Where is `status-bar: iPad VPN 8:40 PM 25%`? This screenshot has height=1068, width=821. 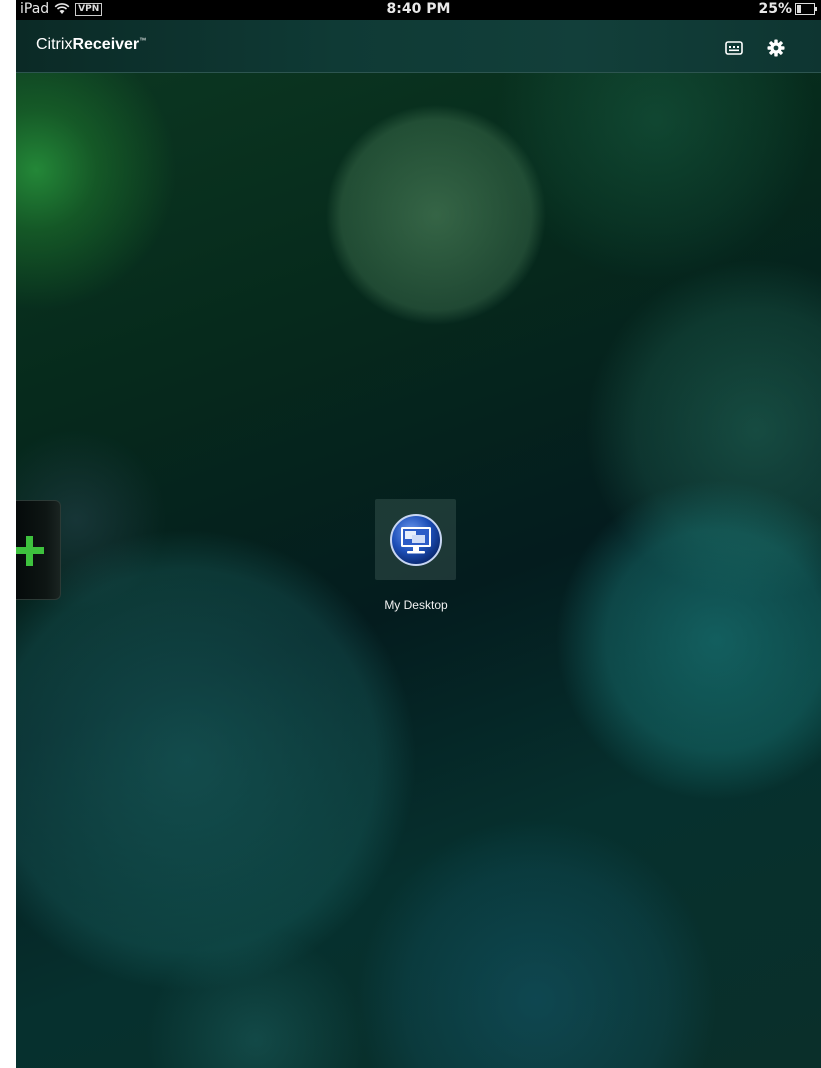 status-bar: iPad VPN 8:40 PM 25% is located at coordinates (418, 10).